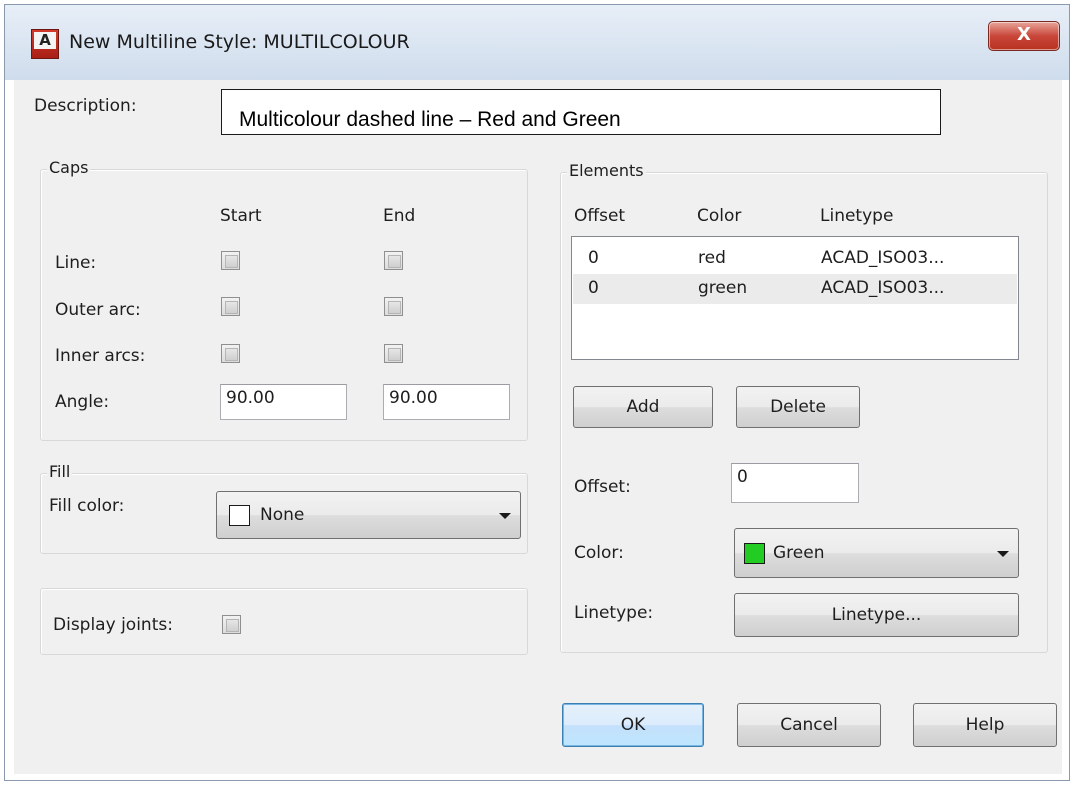 The width and height of the screenshot is (1075, 785). I want to click on fill-group-title: Fill, so click(60, 471).